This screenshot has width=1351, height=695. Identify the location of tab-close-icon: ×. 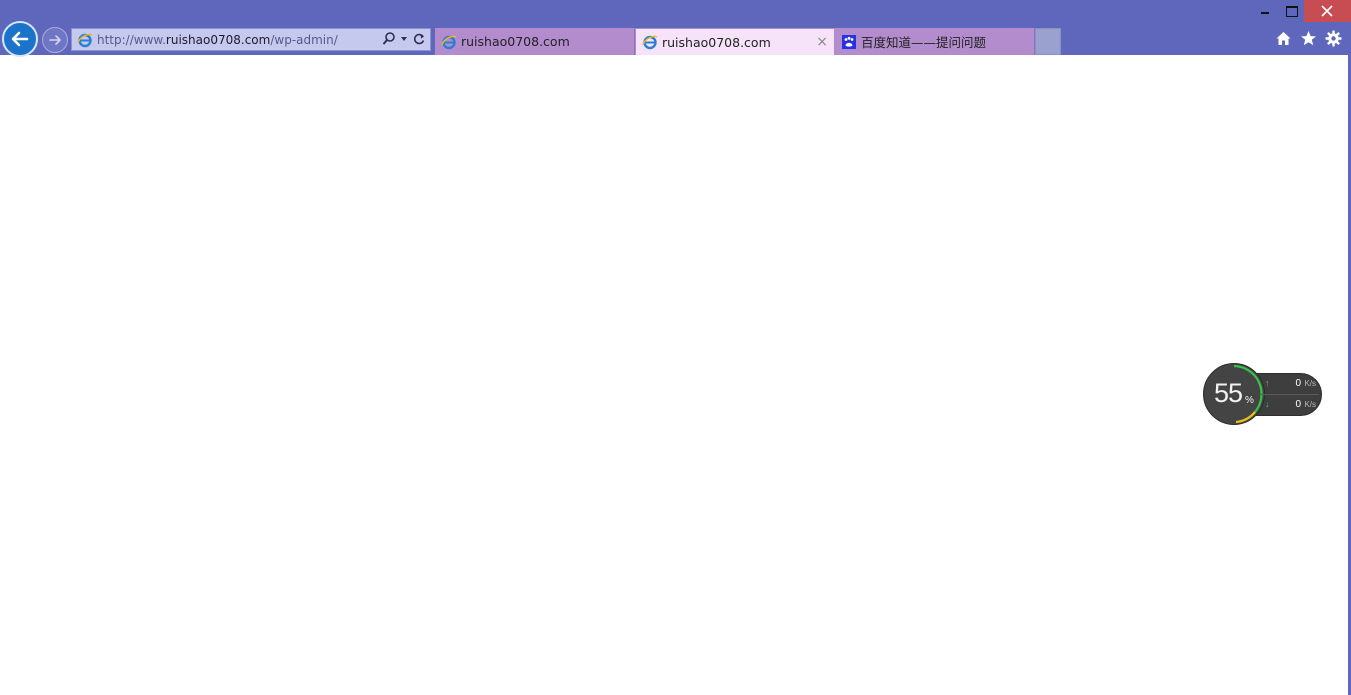
(822, 42).